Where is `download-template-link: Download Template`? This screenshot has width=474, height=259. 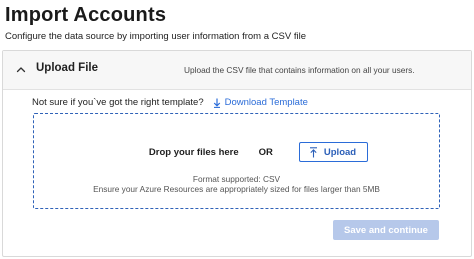 download-template-link: Download Template is located at coordinates (260, 102).